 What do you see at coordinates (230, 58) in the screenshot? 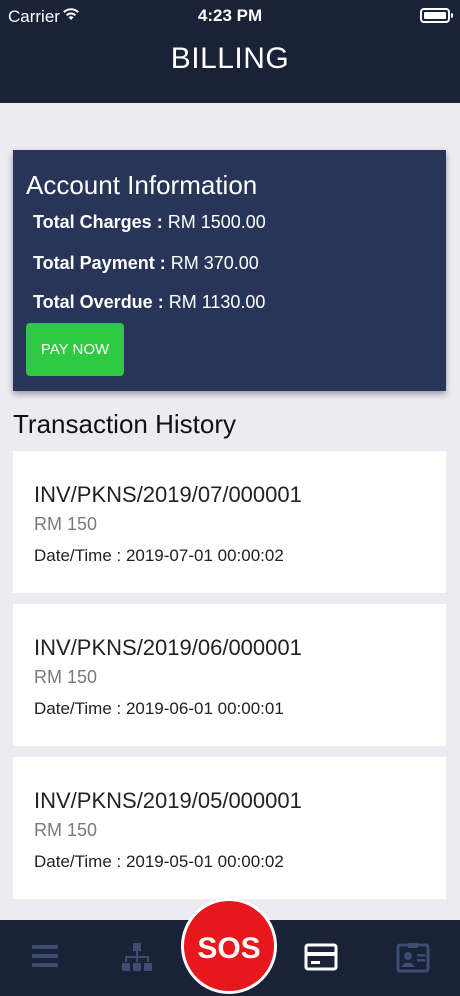
I see `page-title: BILLING` at bounding box center [230, 58].